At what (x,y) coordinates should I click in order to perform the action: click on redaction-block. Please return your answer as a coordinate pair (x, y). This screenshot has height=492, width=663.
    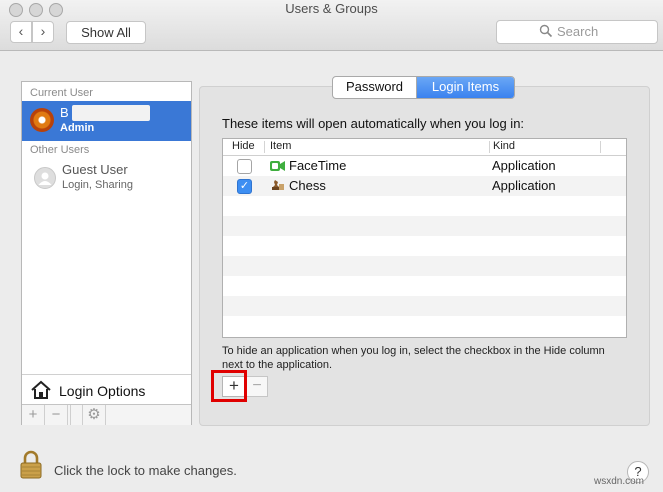
    Looking at the image, I should click on (111, 113).